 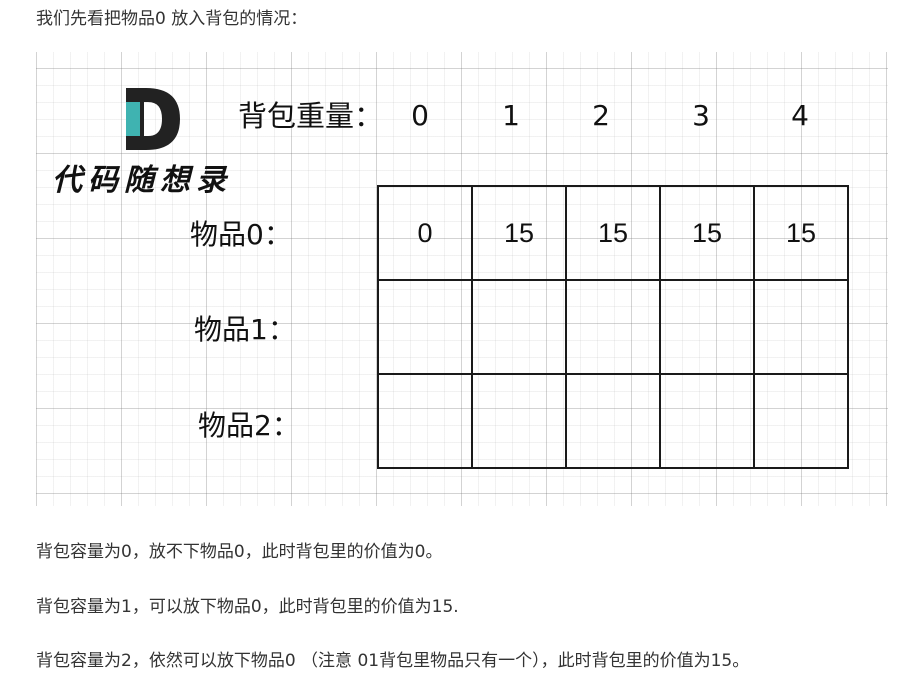 What do you see at coordinates (247, 607) in the screenshot?
I see `paragraph-2: 背包容量为1，可以放下物品0，此时背包里的价值为15.` at bounding box center [247, 607].